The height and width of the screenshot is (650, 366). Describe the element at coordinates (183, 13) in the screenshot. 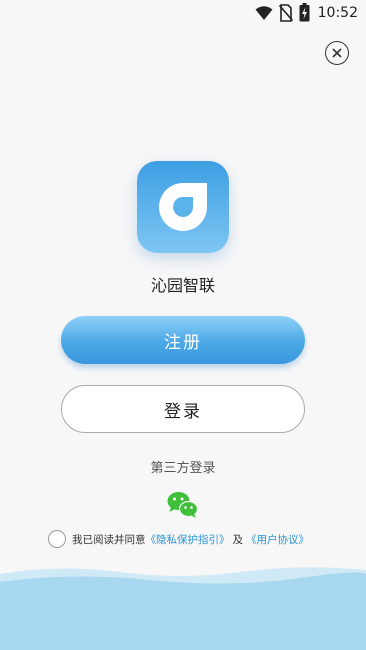

I see `status-bar: 10:52` at that location.